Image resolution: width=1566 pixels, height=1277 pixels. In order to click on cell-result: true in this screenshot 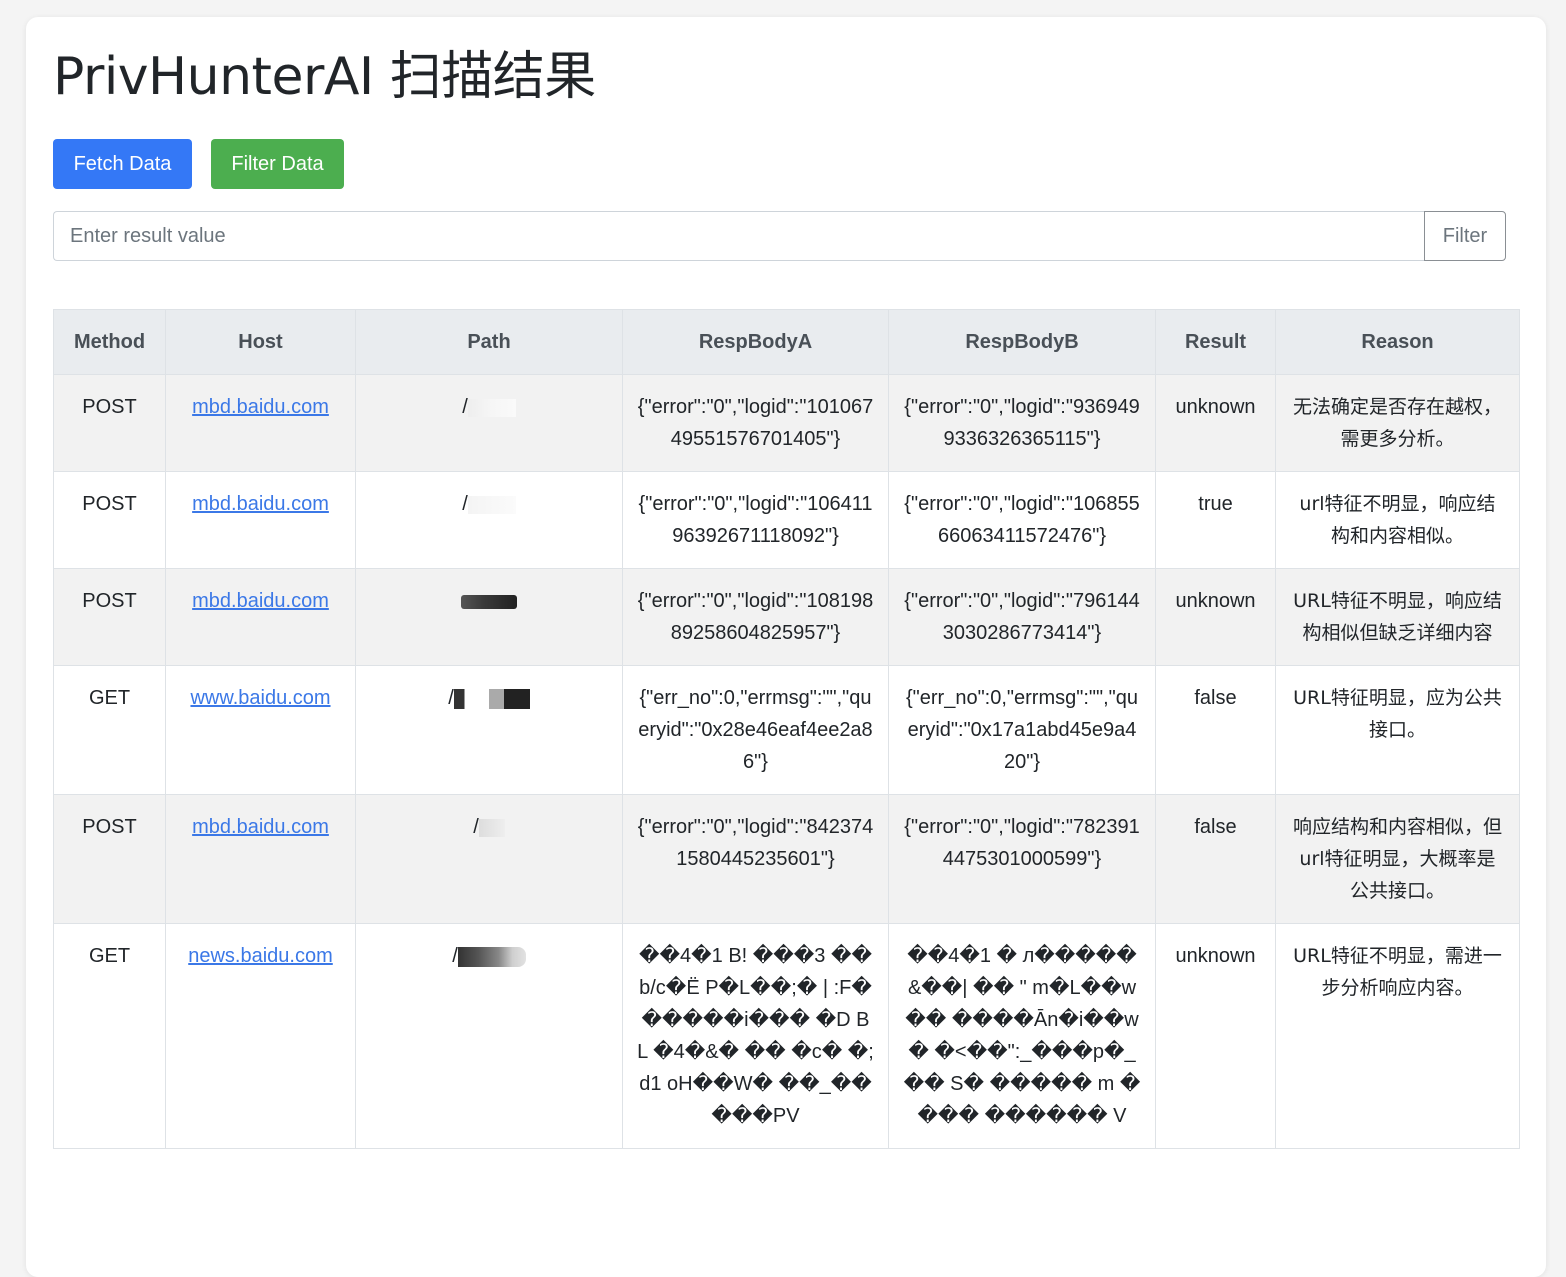, I will do `click(1215, 520)`.